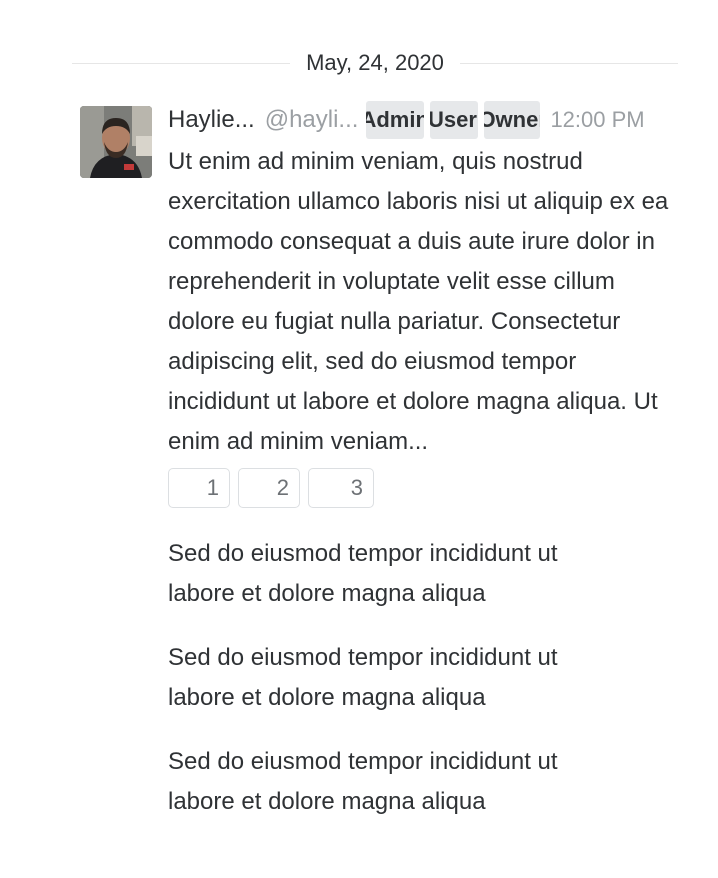 The width and height of the screenshot is (718, 878). I want to click on message-timestamp: 12:00 PM, so click(597, 120).